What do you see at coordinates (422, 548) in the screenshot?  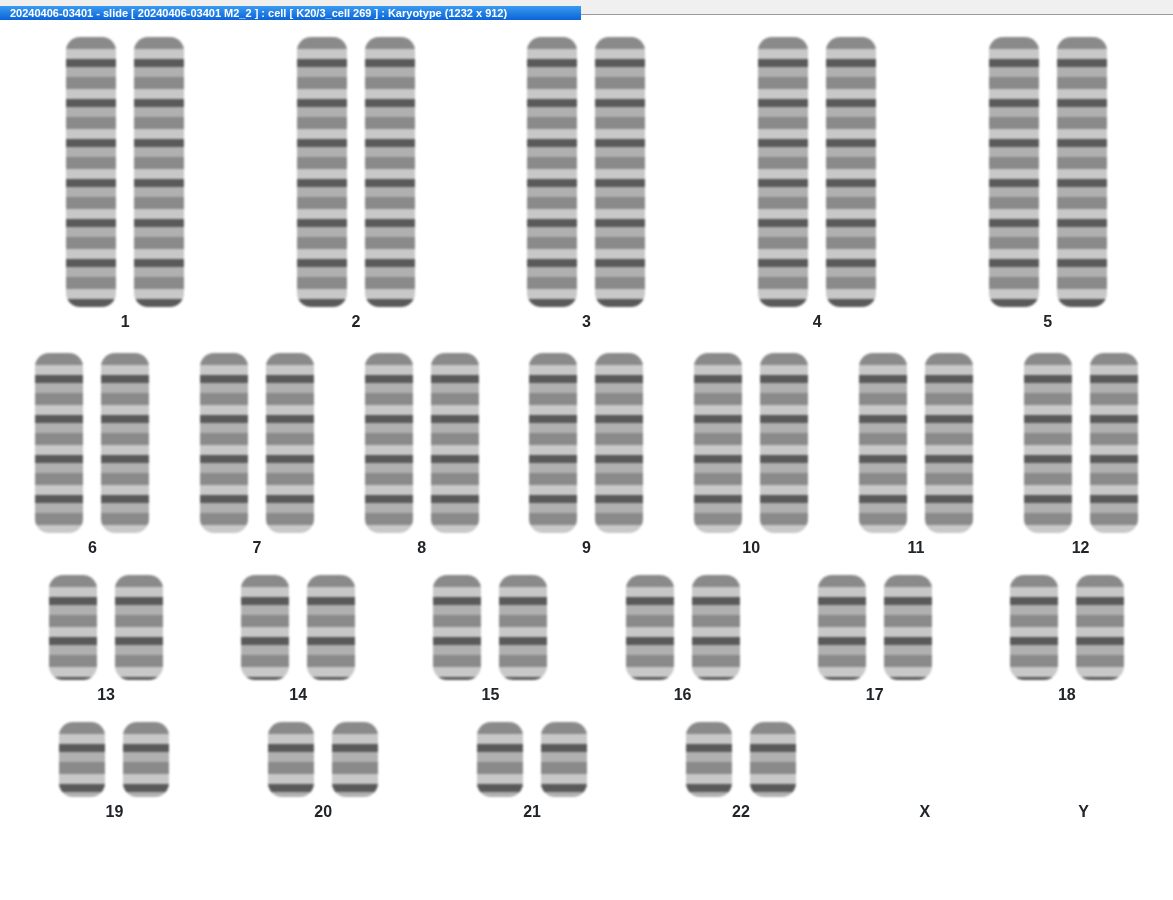 I see `chromosome-label: 8` at bounding box center [422, 548].